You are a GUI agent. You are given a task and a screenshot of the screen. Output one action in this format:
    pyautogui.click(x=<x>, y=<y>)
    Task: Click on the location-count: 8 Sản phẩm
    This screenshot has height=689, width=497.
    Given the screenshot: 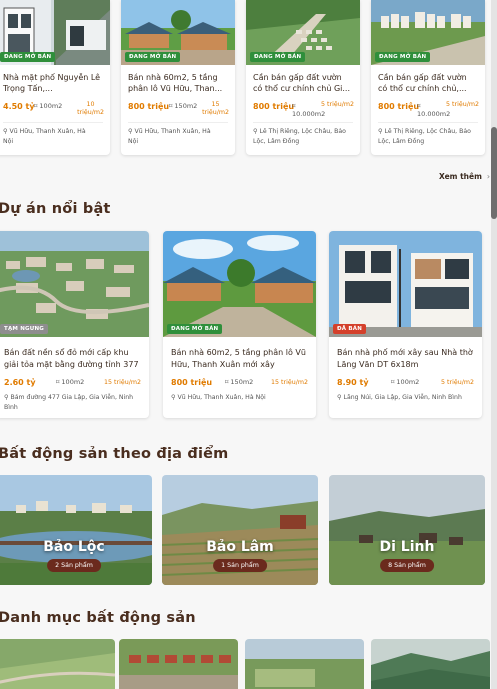 What is the action you would take?
    pyautogui.click(x=407, y=565)
    